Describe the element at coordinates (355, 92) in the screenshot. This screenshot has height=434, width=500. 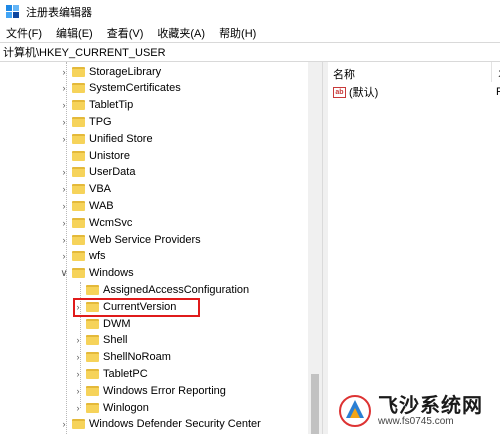
I see `value-row-default: ab (默认)` at that location.